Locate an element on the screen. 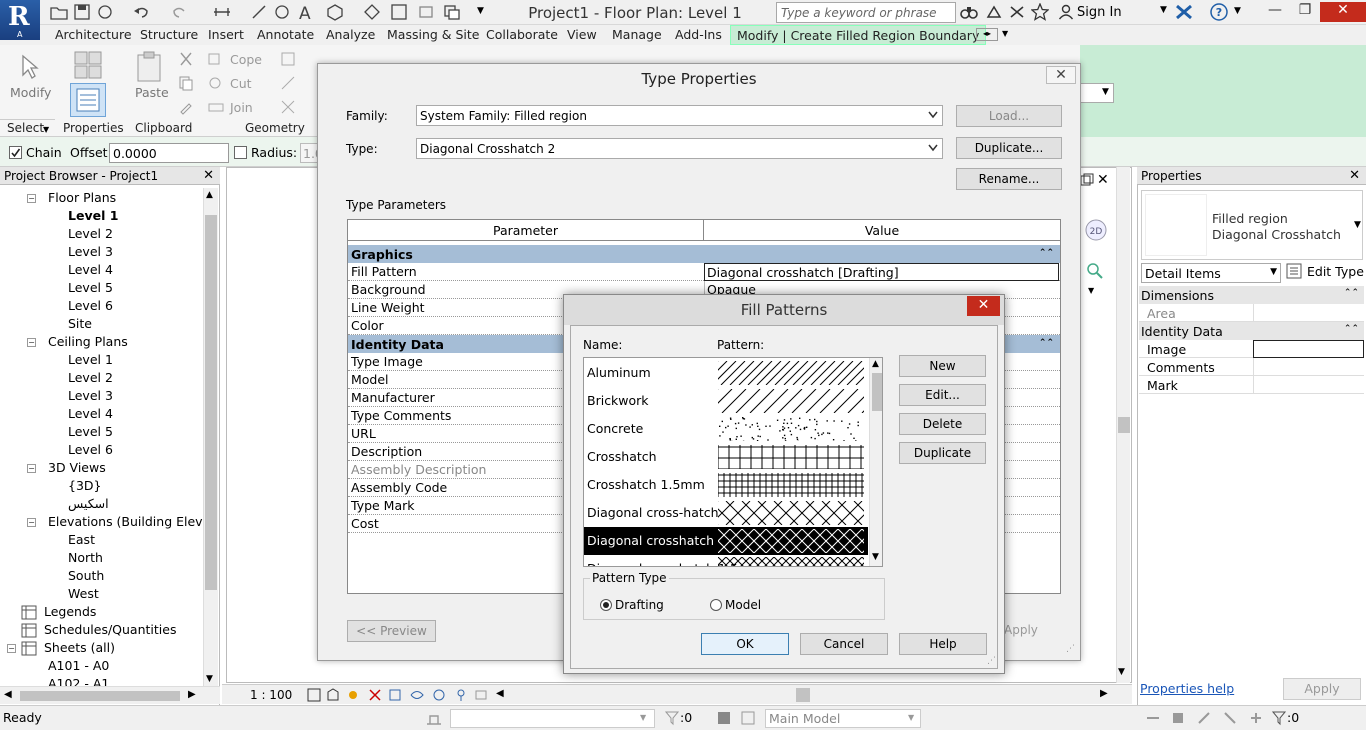 The image size is (1366, 730). ribbon-minimize-icon: ◂▸ is located at coordinates (987, 34).